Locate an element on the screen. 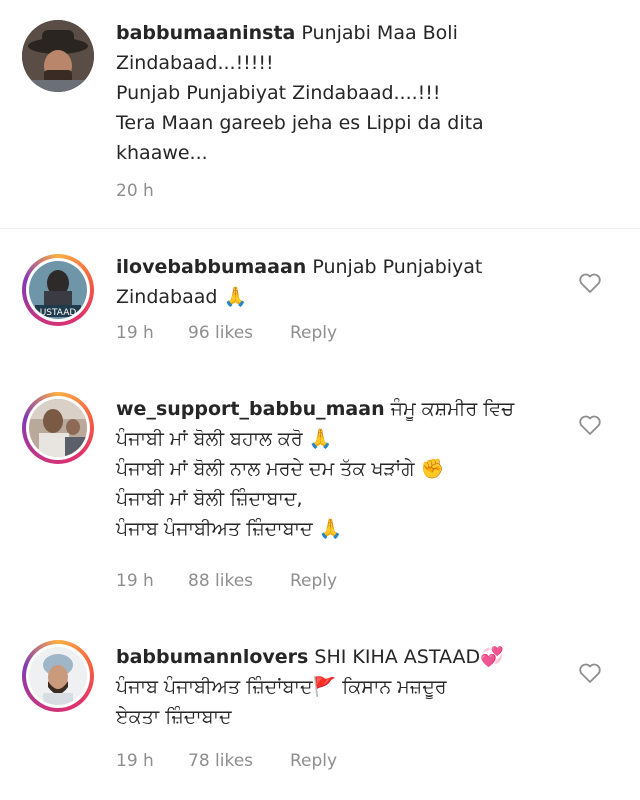 This screenshot has width=640, height=800. comment-time: 20 h is located at coordinates (135, 191).